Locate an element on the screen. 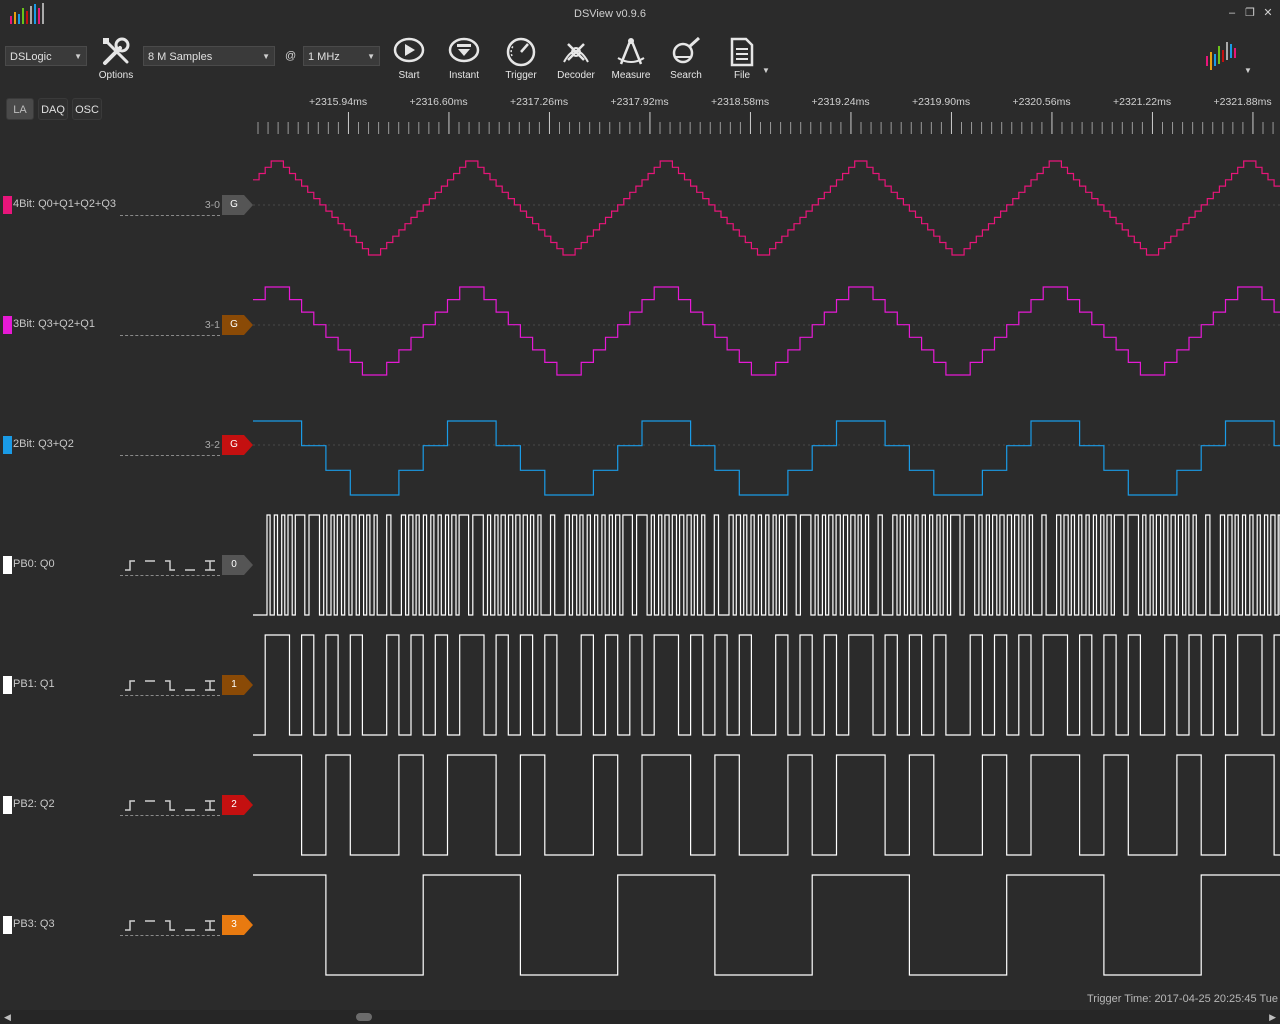  scroll-right-icon: ▶ is located at coordinates (1272, 1017).